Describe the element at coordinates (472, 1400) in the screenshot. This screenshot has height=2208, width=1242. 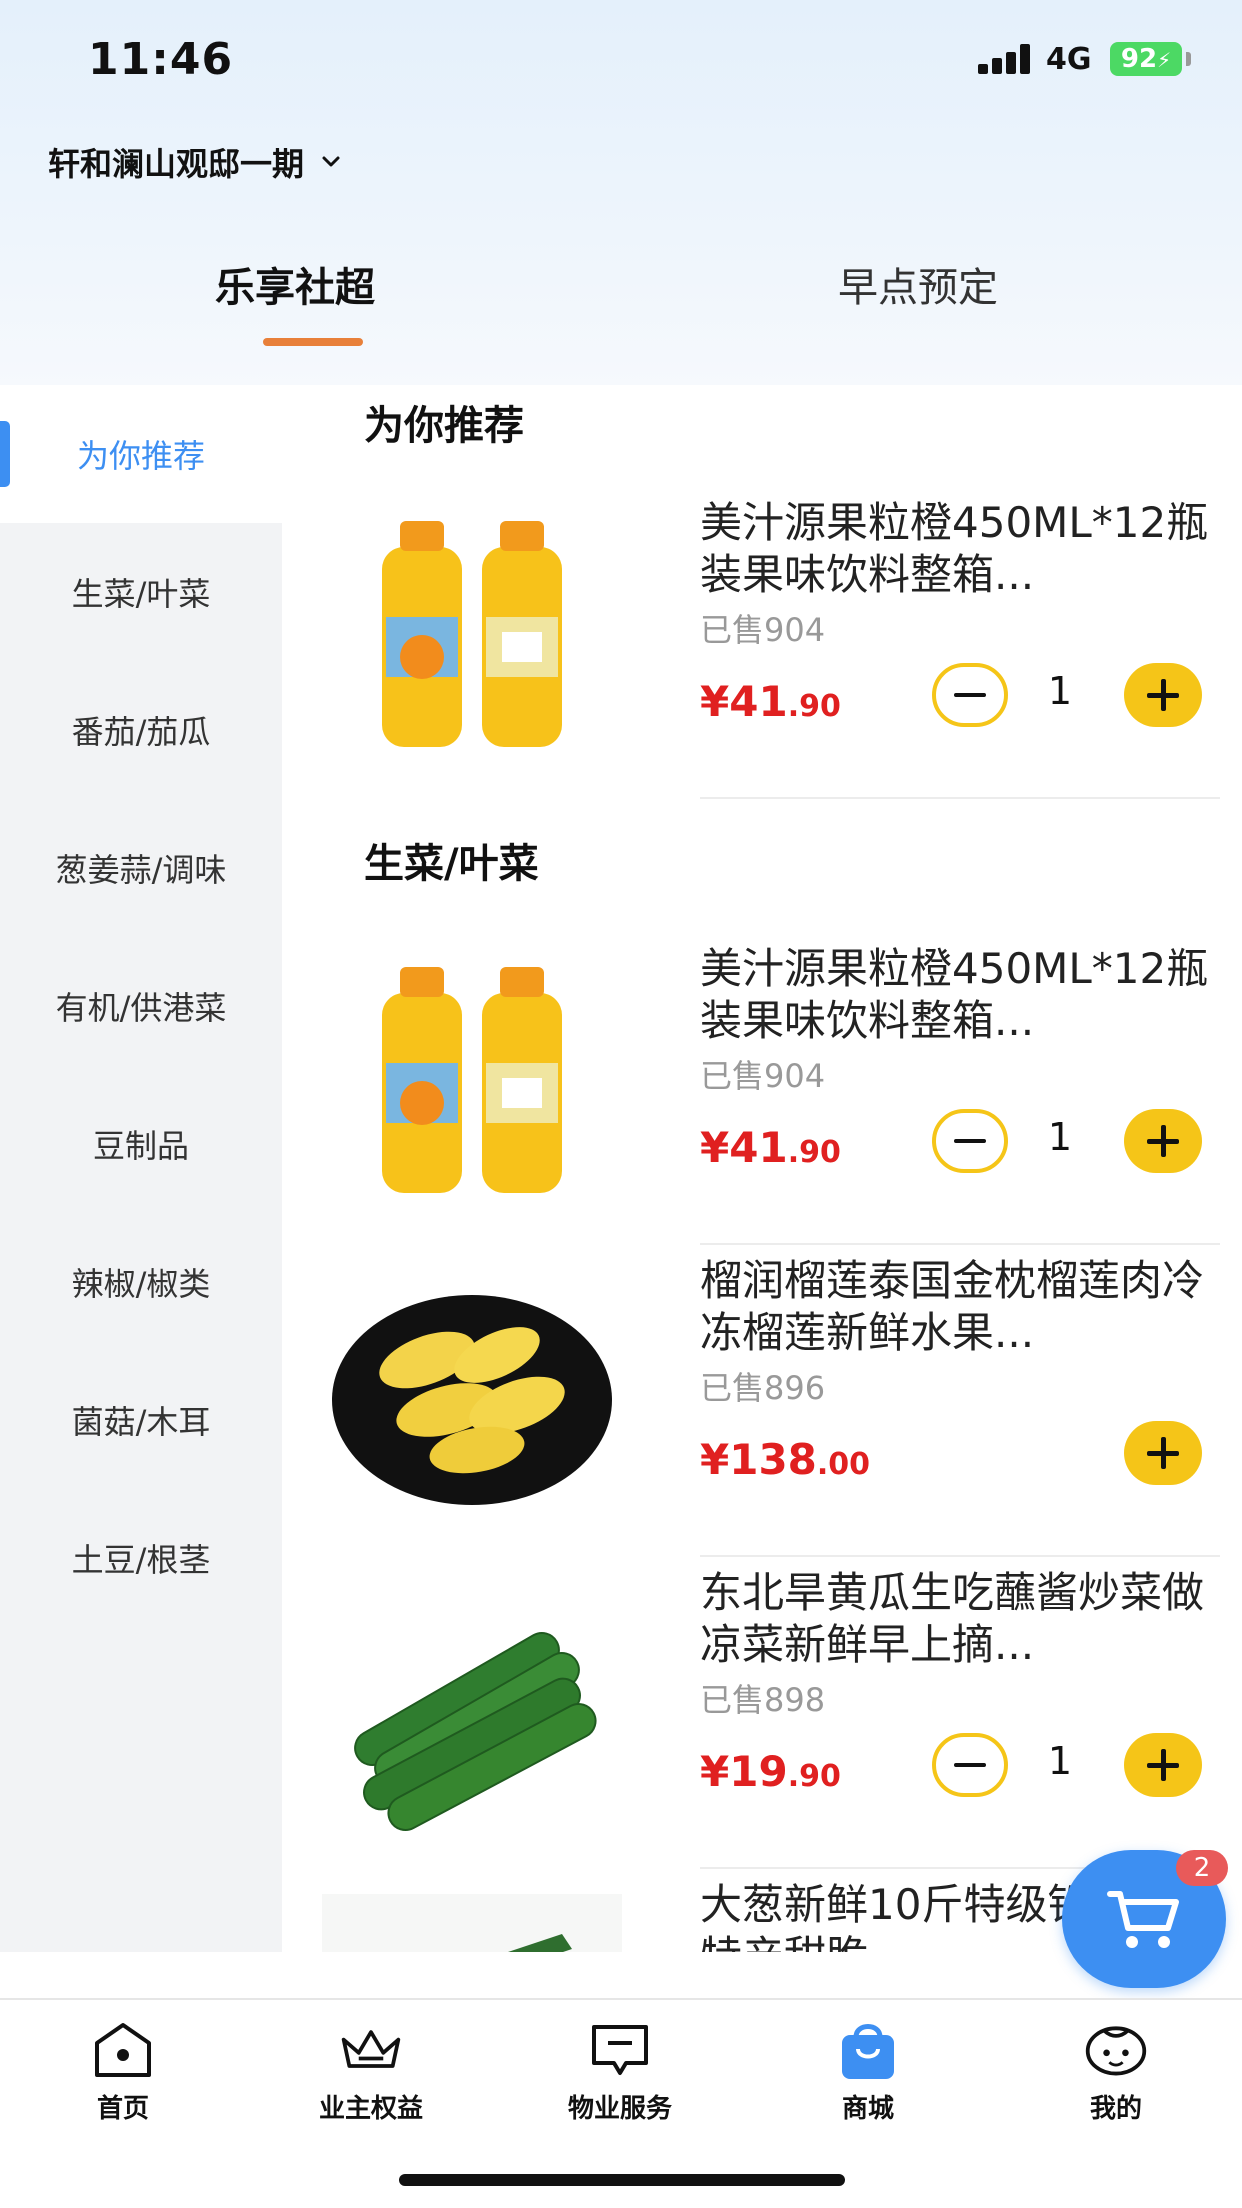
I see `durian-plate-icon` at that location.